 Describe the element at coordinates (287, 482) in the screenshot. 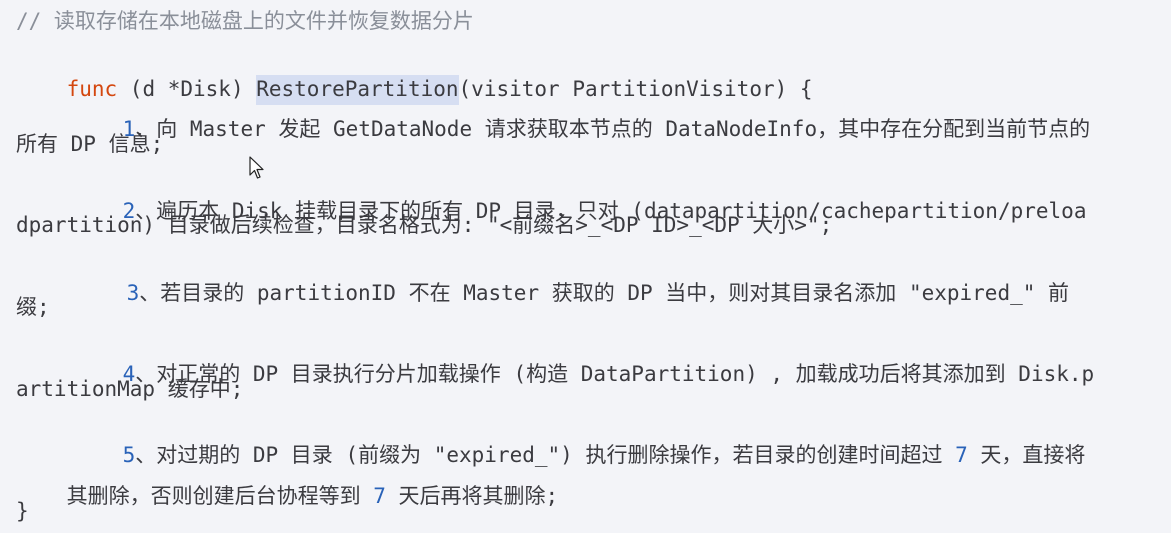

I see `step-5-continuation: 其删除，否则创建后台协程等到 7 天后再将其删除;` at that location.